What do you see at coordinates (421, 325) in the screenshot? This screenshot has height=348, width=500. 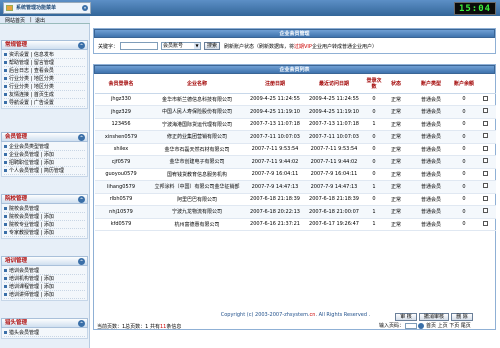 I see `go-page-icon` at bounding box center [421, 325].